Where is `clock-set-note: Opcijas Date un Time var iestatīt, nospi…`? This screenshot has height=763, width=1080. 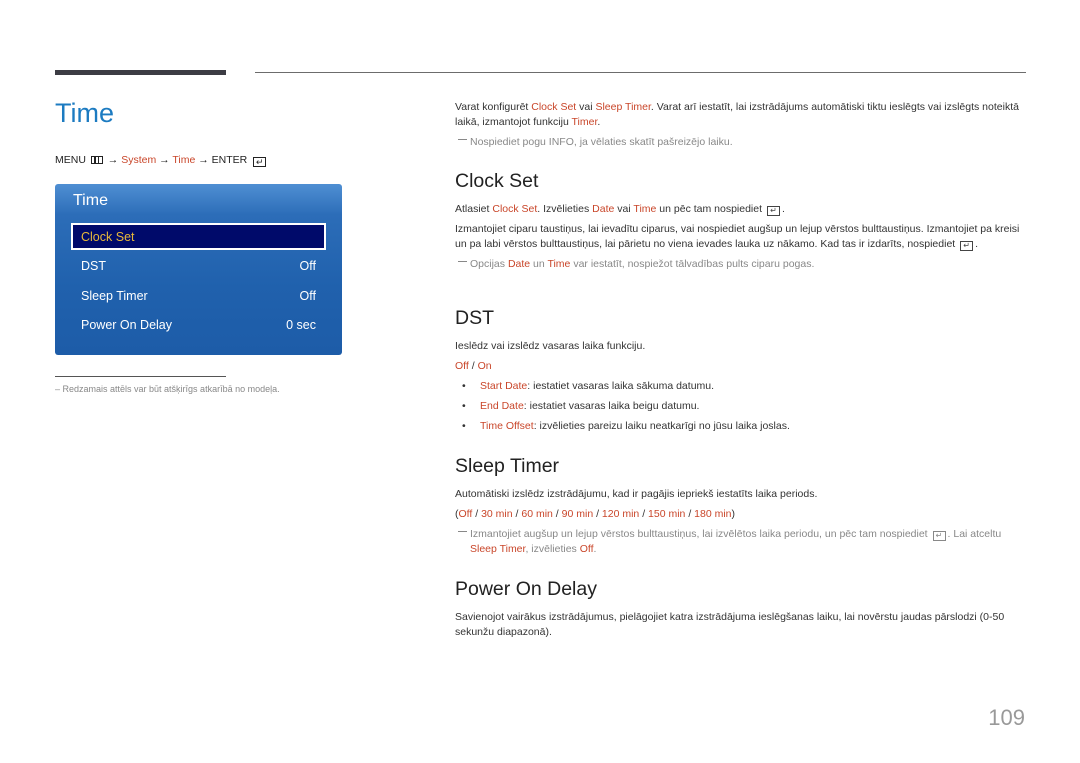
clock-set-note: Opcijas Date un Time var iestatīt, nospi… is located at coordinates (740, 264).